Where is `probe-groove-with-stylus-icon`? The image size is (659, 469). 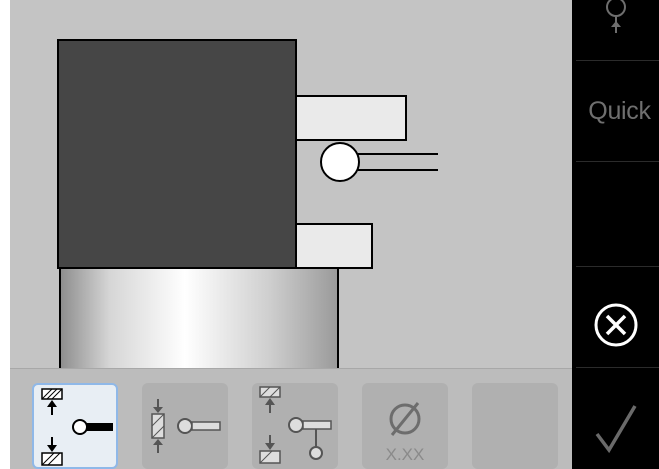
probe-groove-with-stylus-icon is located at coordinates (295, 425).